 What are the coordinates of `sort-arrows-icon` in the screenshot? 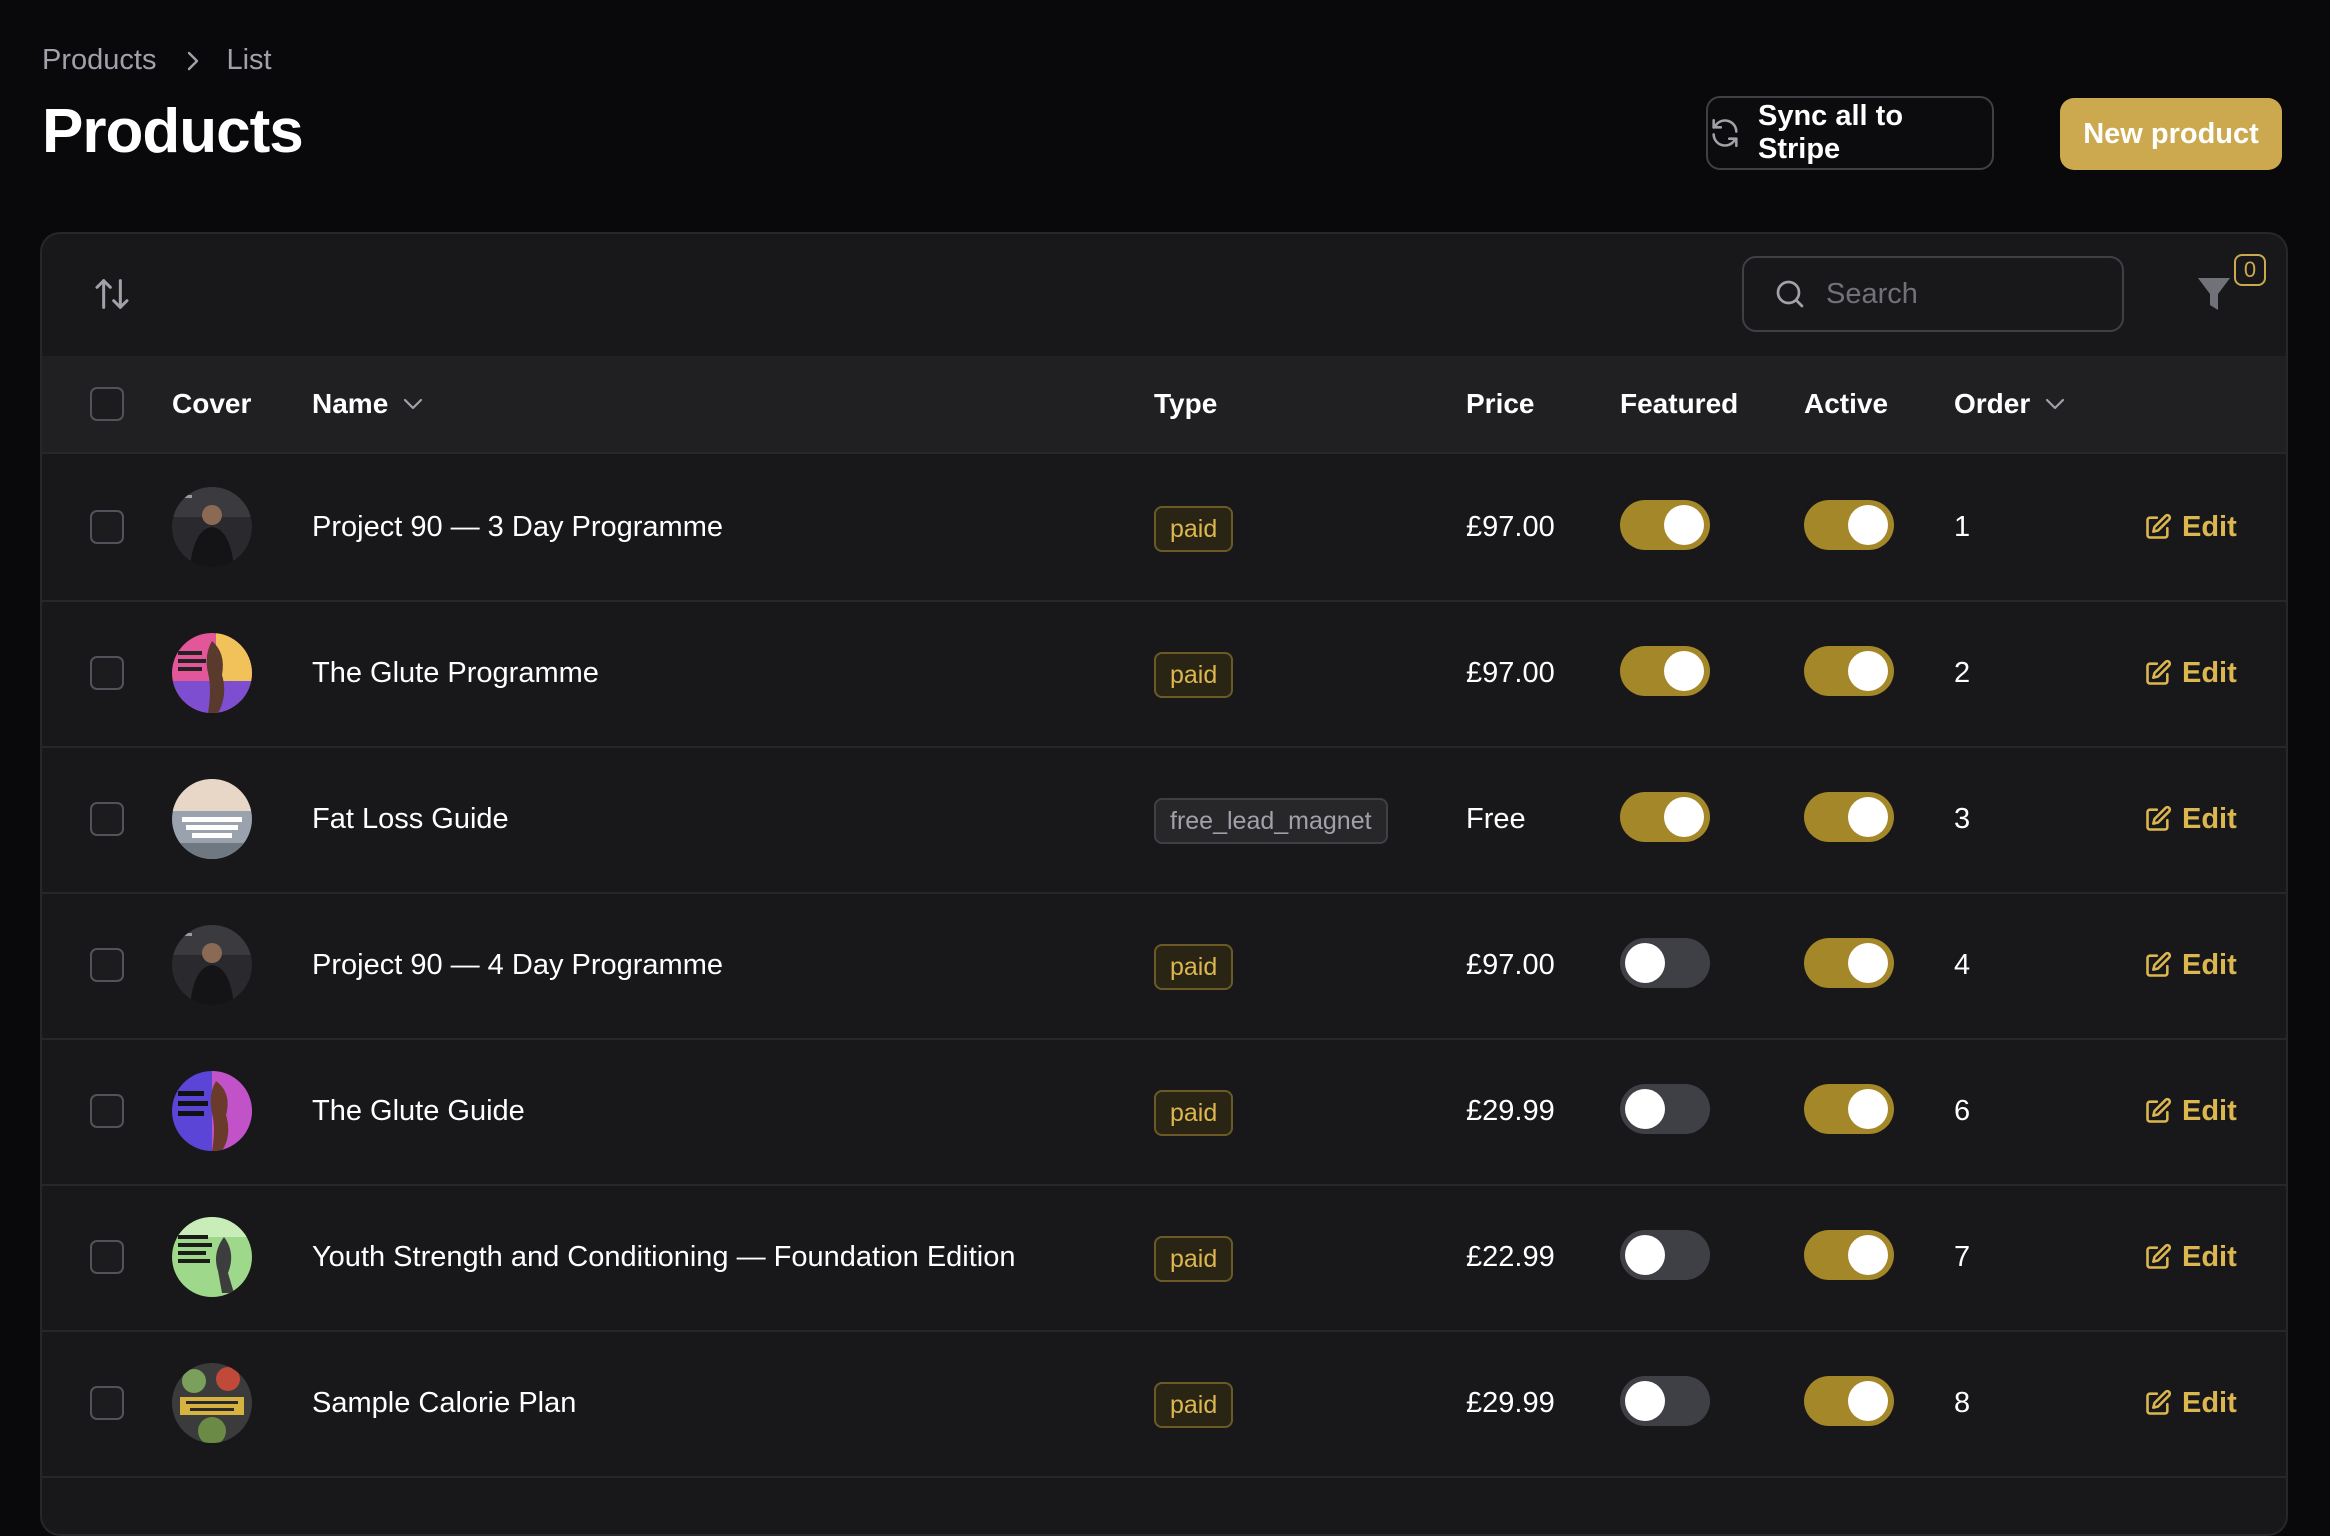 It's located at (112, 294).